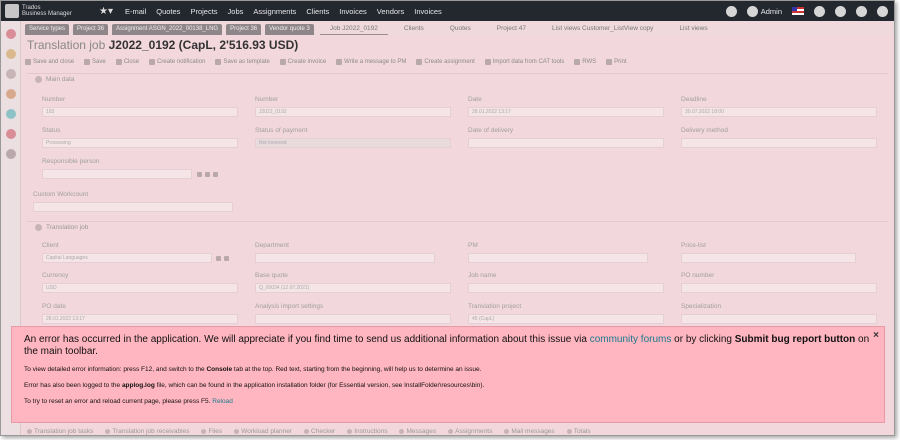 This screenshot has height=440, width=900. I want to click on save-icon, so click(28, 62).